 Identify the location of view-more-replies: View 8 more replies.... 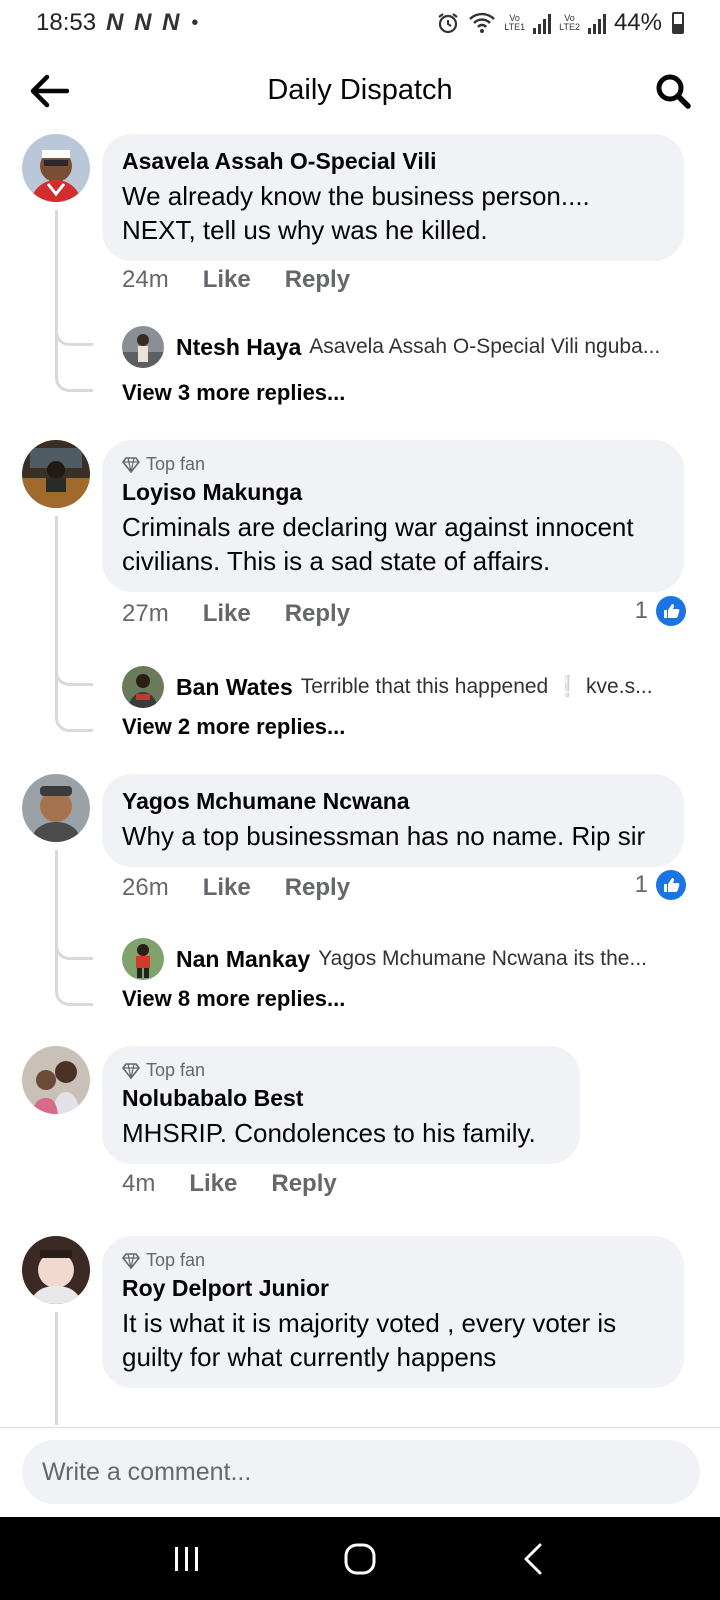
(233, 999).